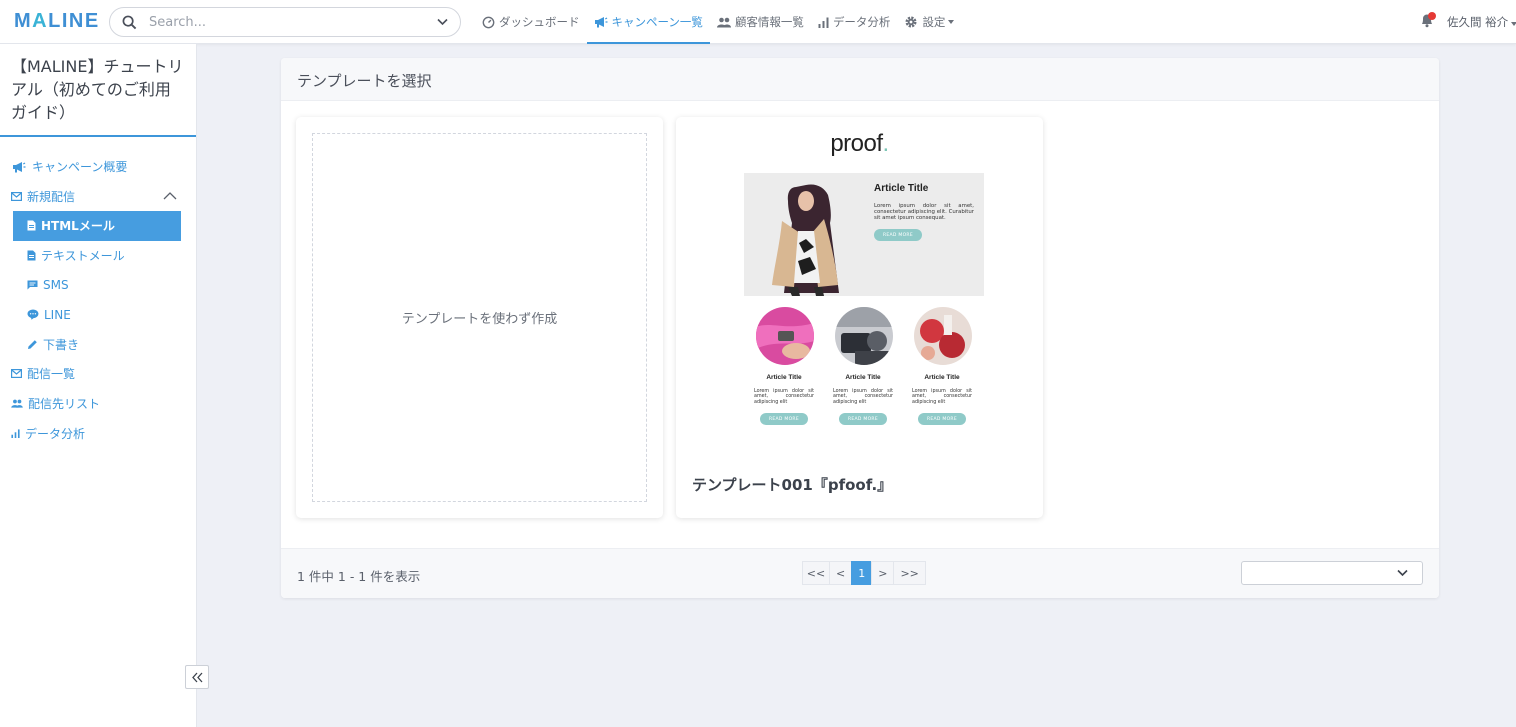 This screenshot has width=1516, height=727. Describe the element at coordinates (98, 197) in the screenshot. I see `sidebar-item-new-delivery: 新規配信` at that location.